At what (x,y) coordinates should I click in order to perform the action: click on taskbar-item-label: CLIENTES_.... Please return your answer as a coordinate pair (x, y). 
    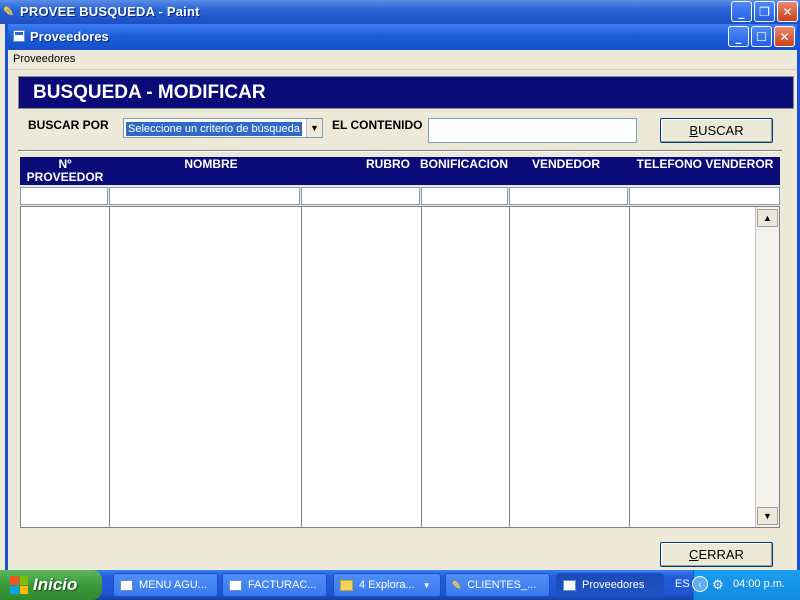
    Looking at the image, I should click on (502, 585).